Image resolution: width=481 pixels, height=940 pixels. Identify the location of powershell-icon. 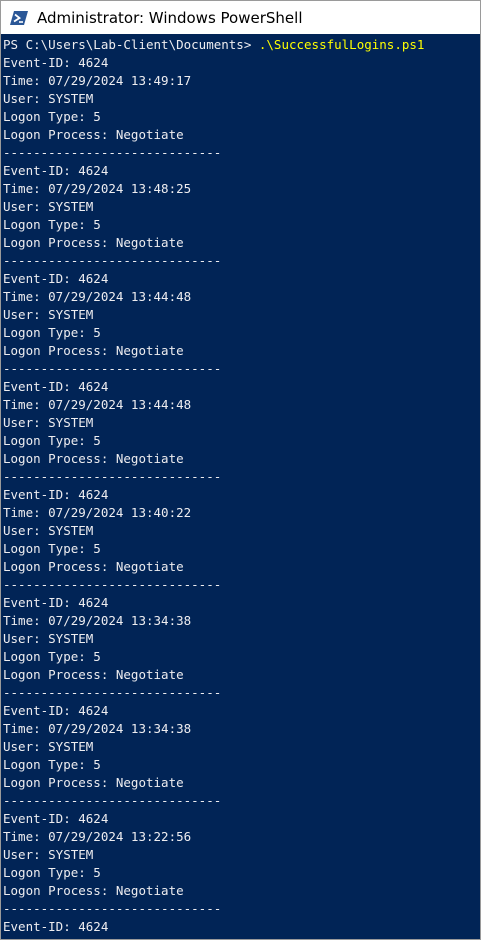
(19, 17).